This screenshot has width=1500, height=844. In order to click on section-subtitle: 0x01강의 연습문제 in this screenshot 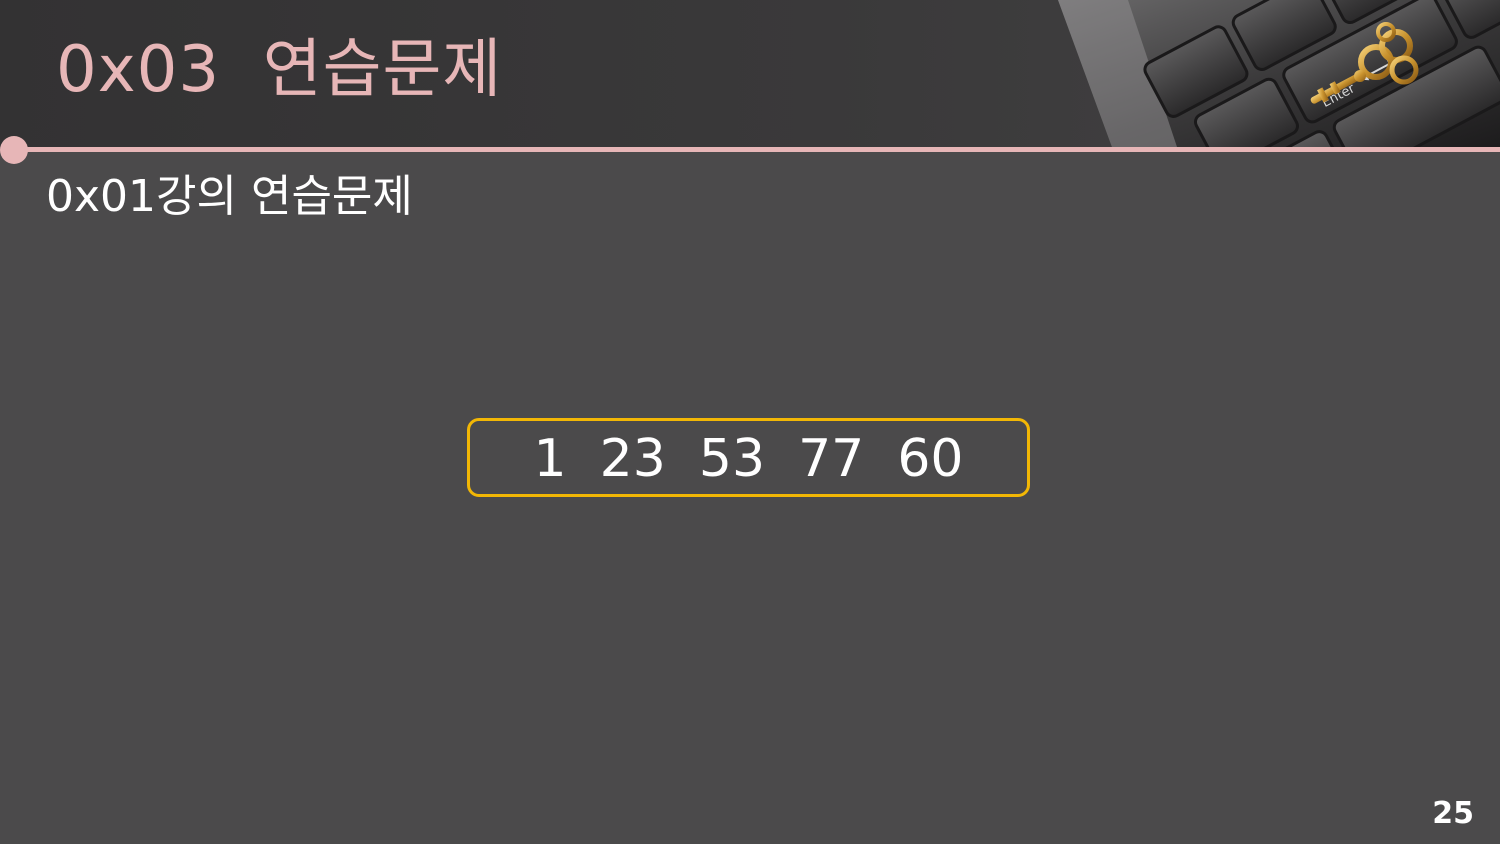, I will do `click(229, 196)`.